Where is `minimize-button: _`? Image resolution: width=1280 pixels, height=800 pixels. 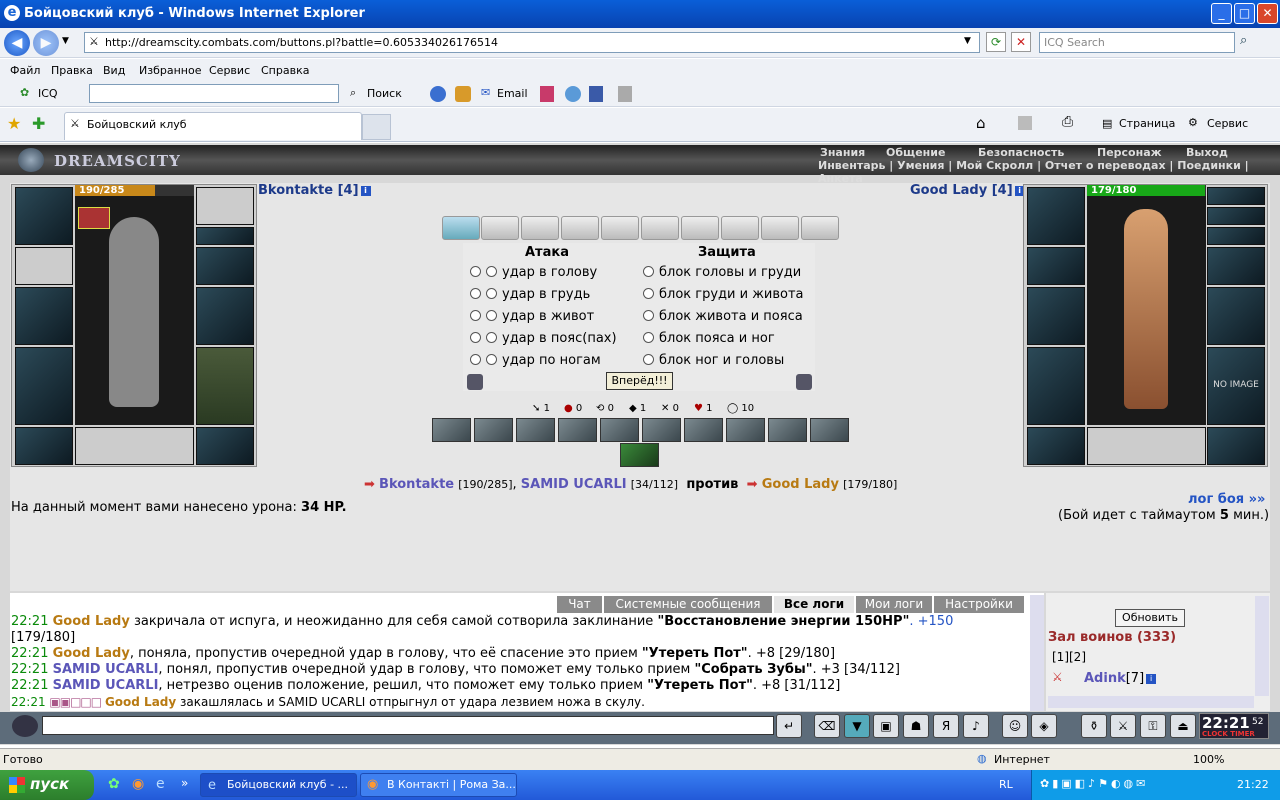
minimize-button: _ is located at coordinates (1221, 13).